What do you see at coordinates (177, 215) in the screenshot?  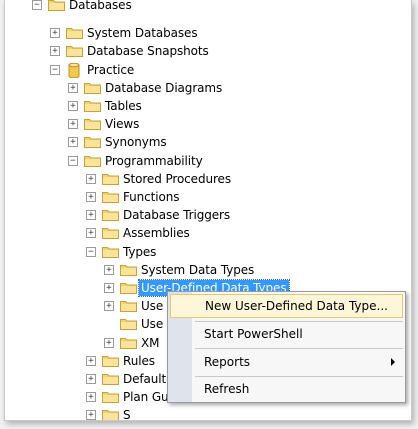 I see `tree-node-label: Database Triggers` at bounding box center [177, 215].